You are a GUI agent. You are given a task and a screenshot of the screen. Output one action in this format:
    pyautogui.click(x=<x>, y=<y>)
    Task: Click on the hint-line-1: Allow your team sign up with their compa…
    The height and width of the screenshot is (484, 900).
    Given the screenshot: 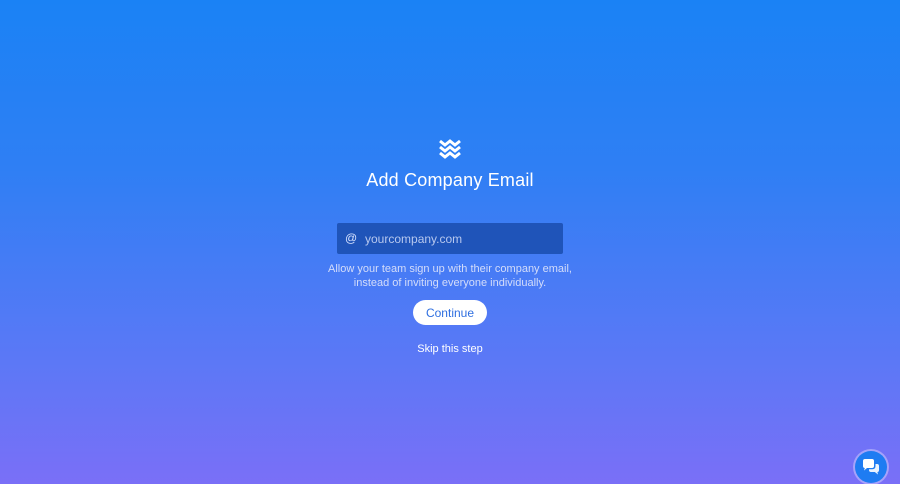 What is the action you would take?
    pyautogui.click(x=450, y=269)
    